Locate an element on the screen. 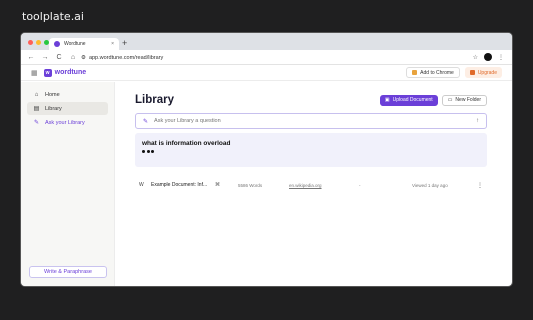 The width and height of the screenshot is (533, 320). page-title: Library is located at coordinates (154, 100).